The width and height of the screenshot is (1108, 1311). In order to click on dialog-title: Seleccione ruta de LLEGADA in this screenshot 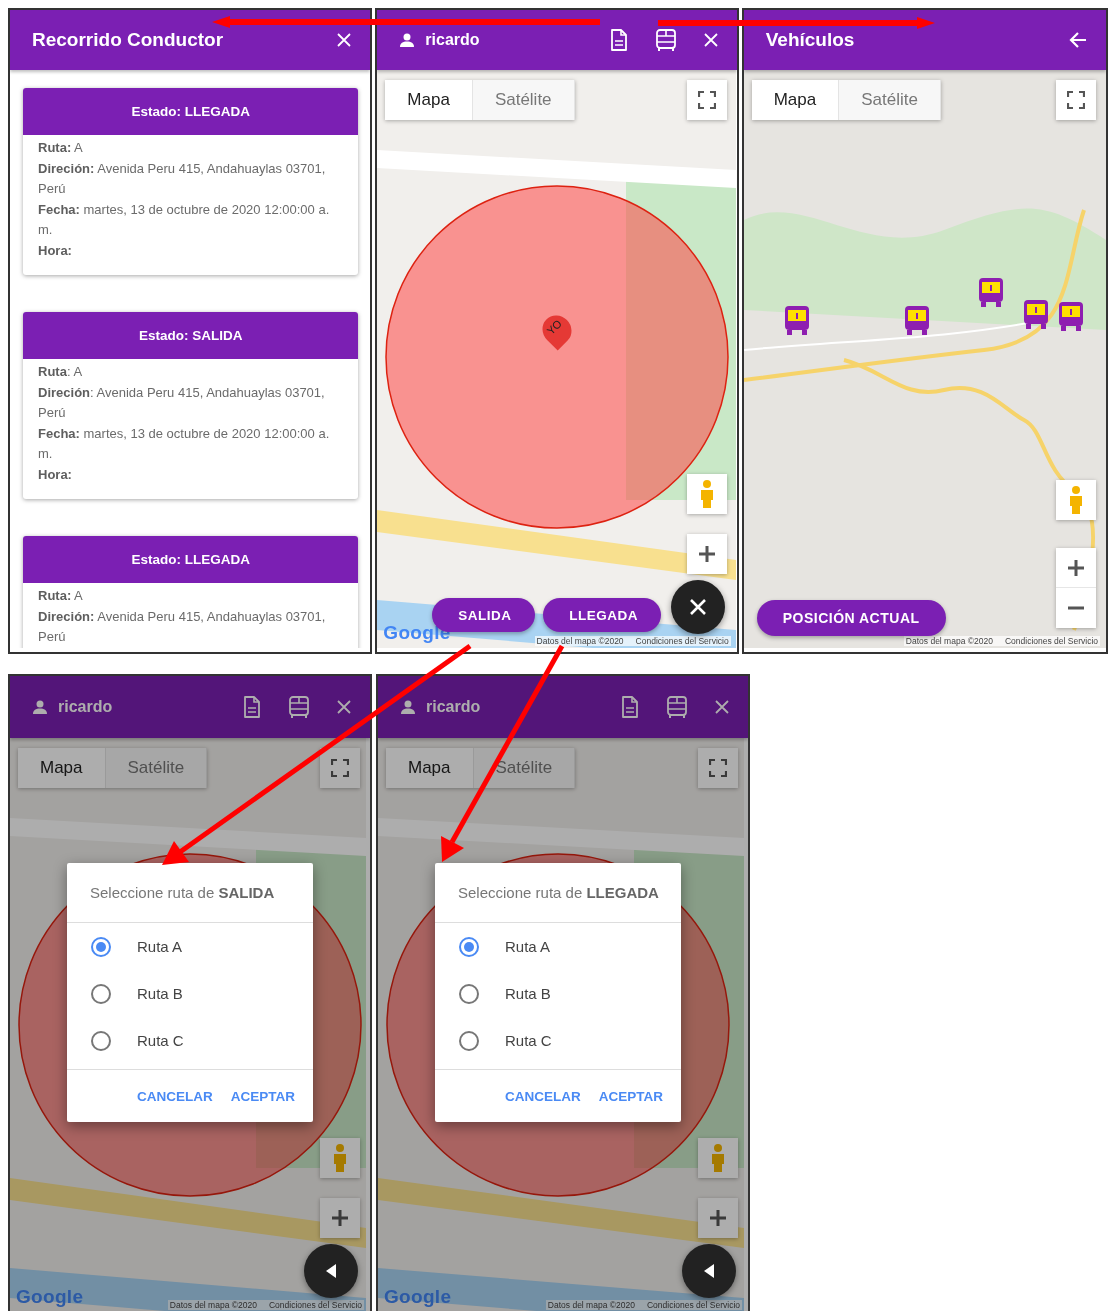, I will do `click(558, 892)`.